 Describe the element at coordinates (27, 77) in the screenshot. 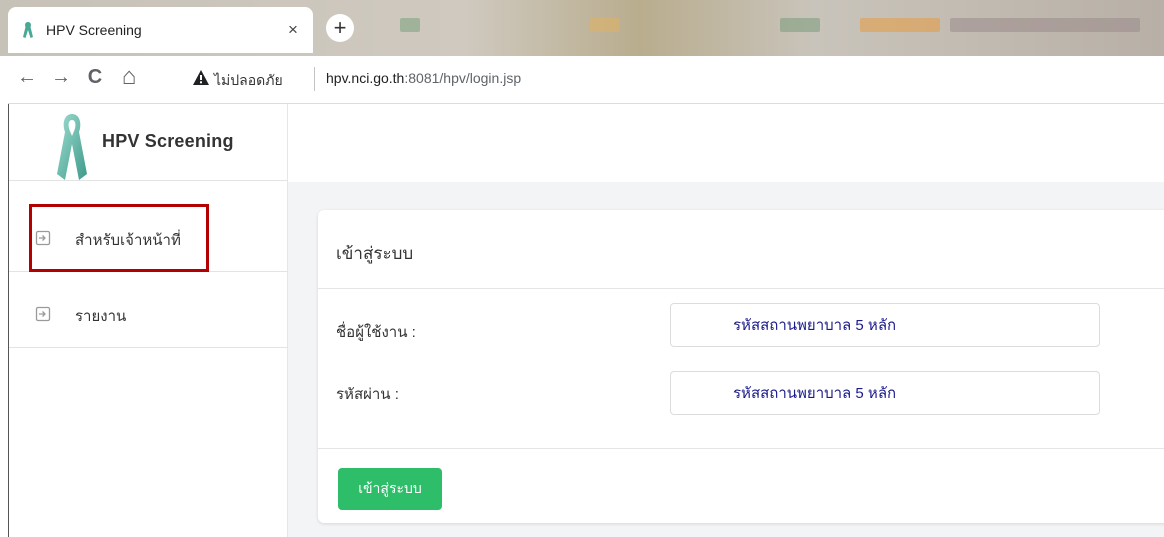

I see `back-arrow-icon: ←` at that location.